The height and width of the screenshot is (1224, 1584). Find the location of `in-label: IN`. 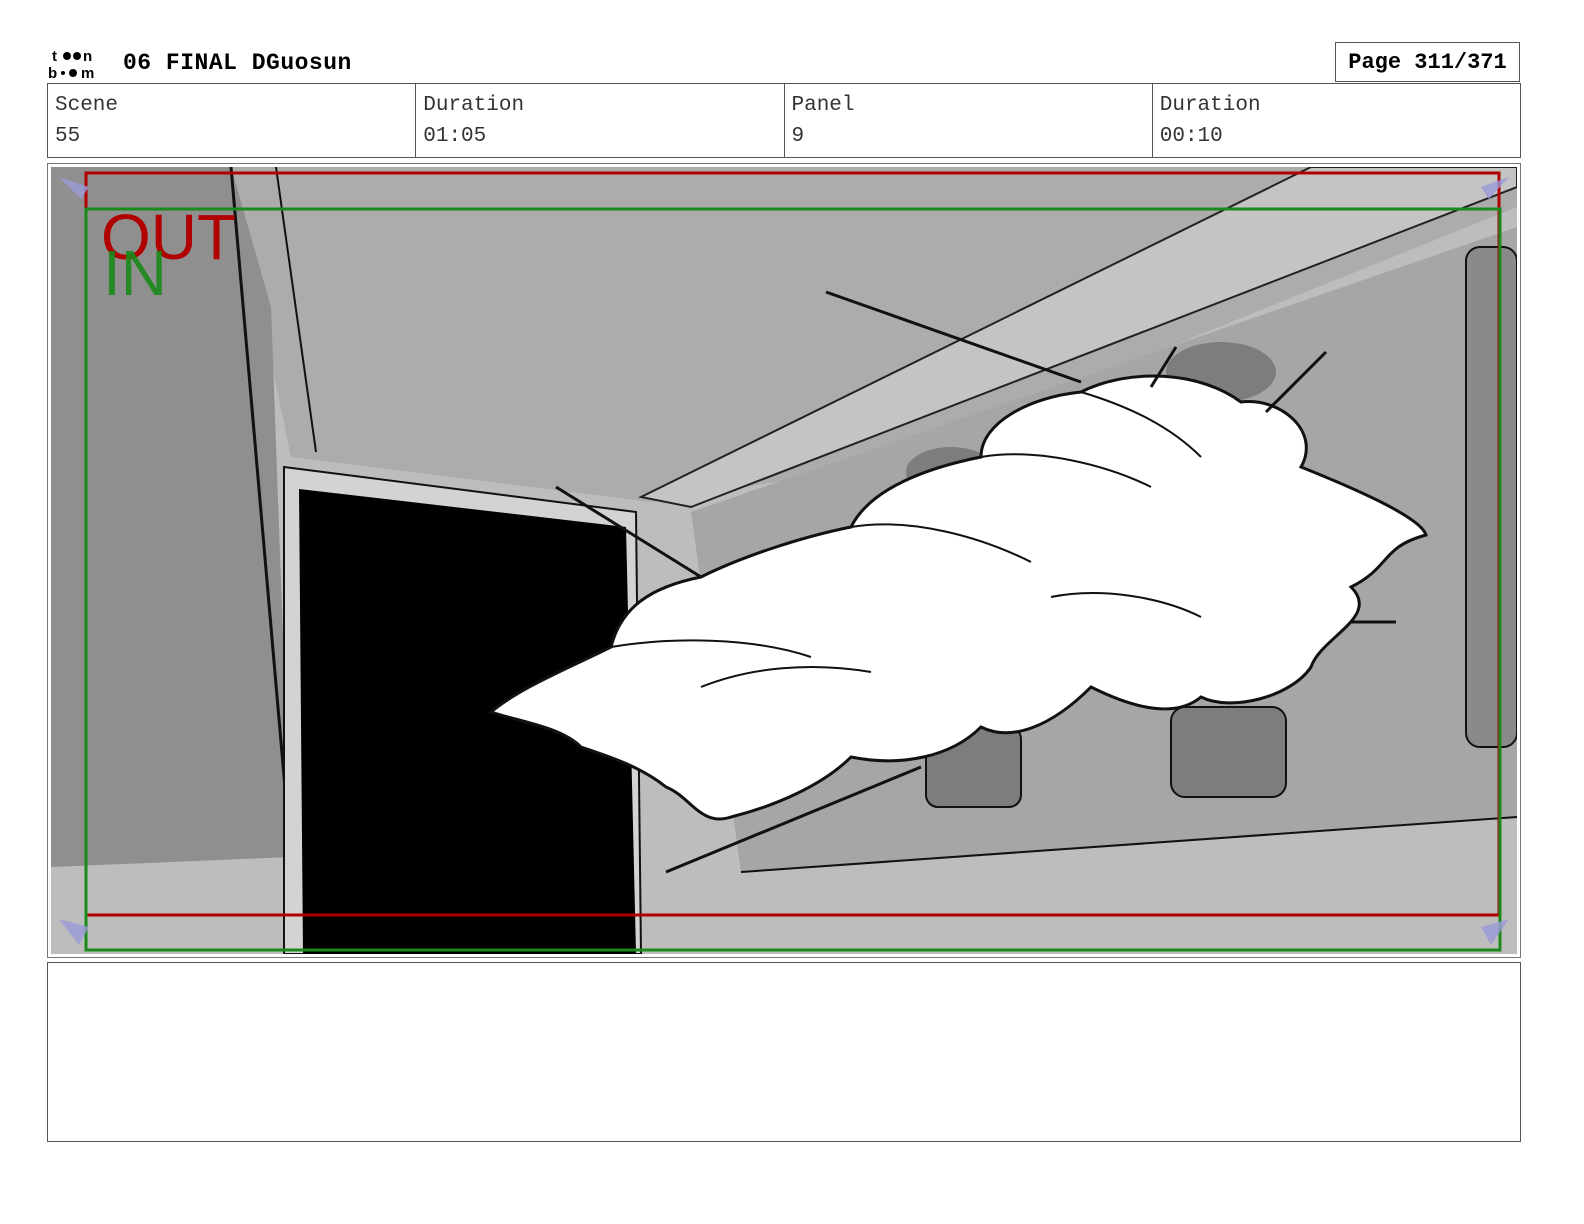

in-label: IN is located at coordinates (135, 273).